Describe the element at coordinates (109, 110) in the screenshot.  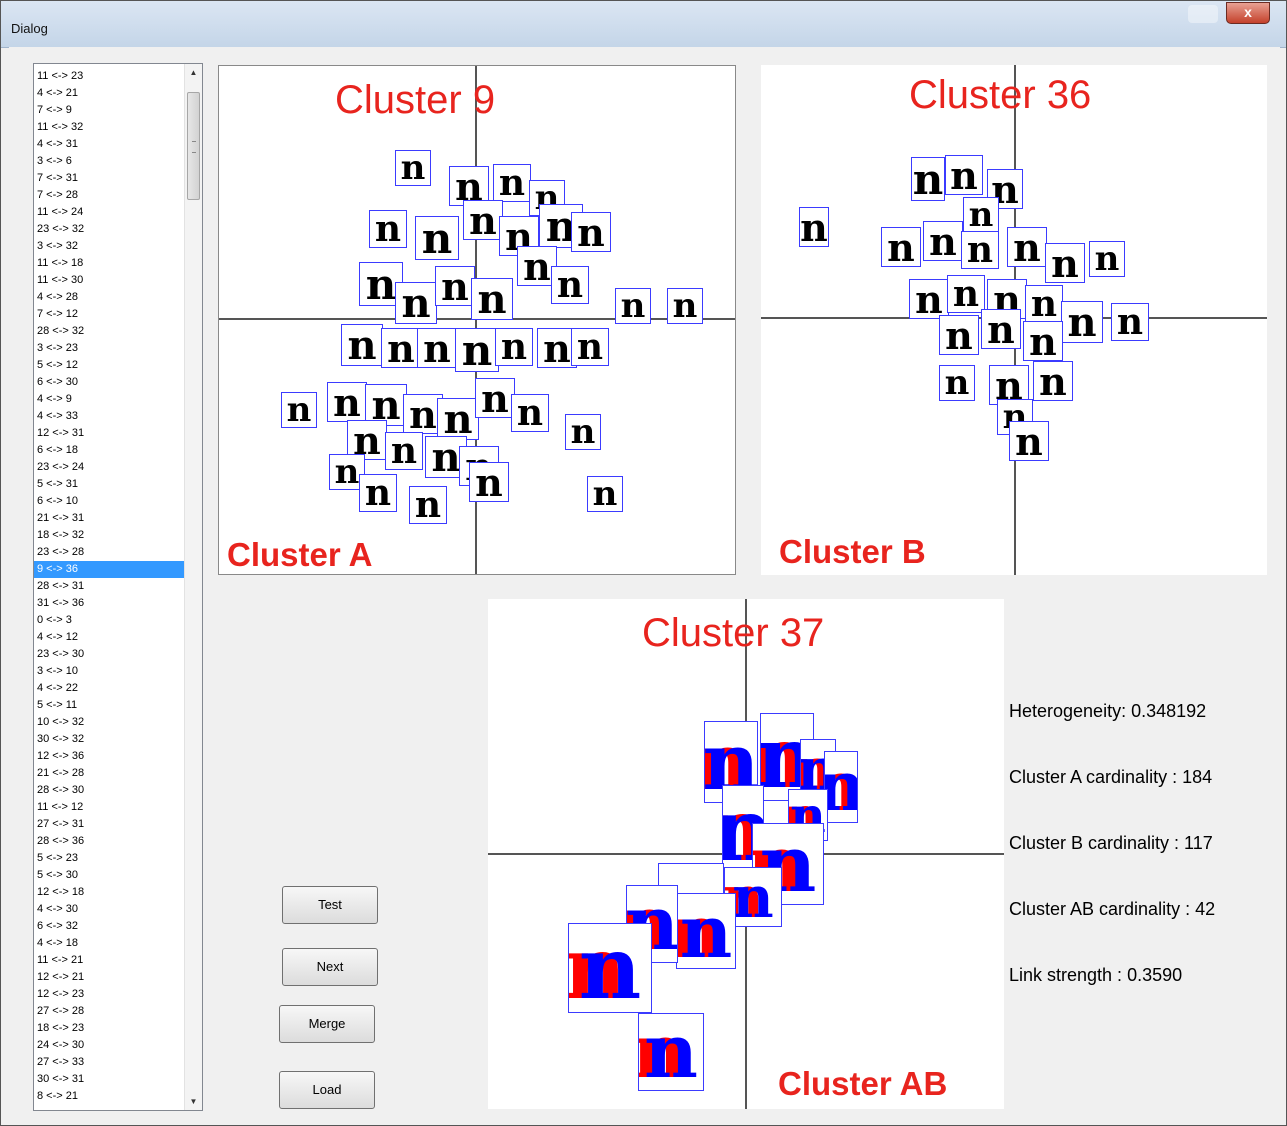
I see `list-item: 7 <-> 9` at that location.